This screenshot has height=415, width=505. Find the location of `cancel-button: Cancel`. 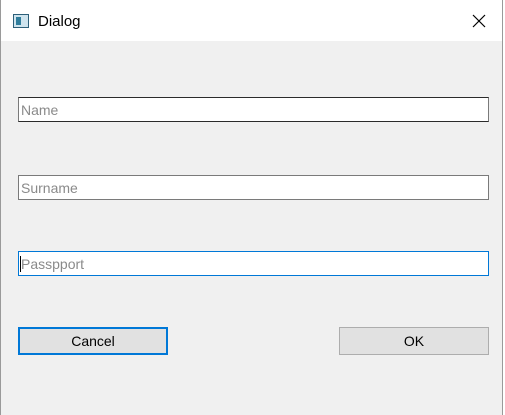

cancel-button: Cancel is located at coordinates (93, 341).